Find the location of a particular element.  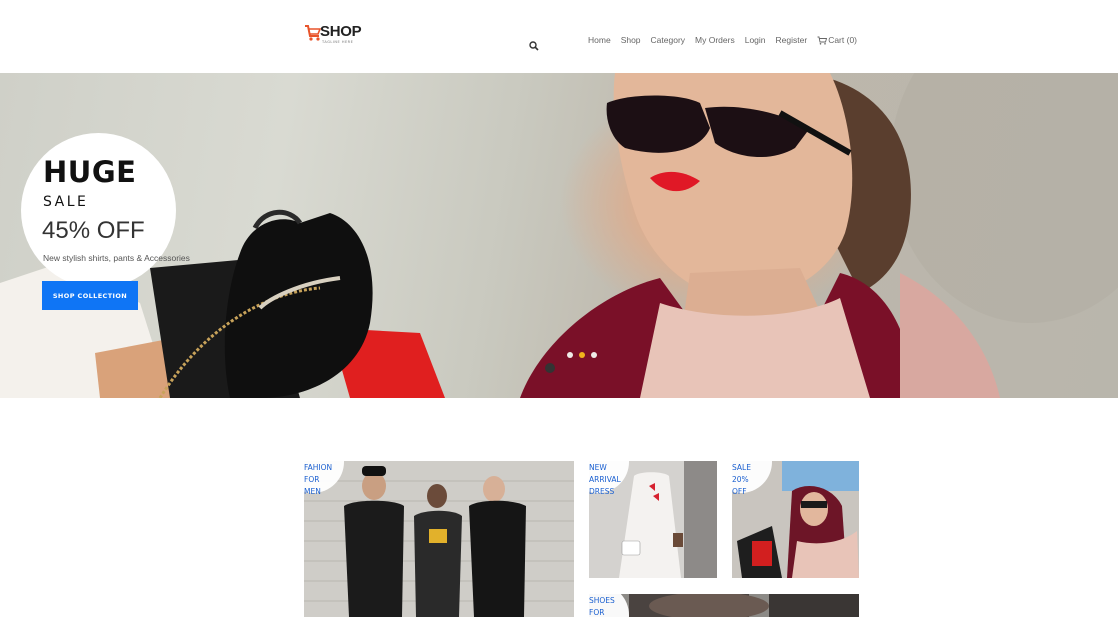

nav-category: Category is located at coordinates (668, 40).